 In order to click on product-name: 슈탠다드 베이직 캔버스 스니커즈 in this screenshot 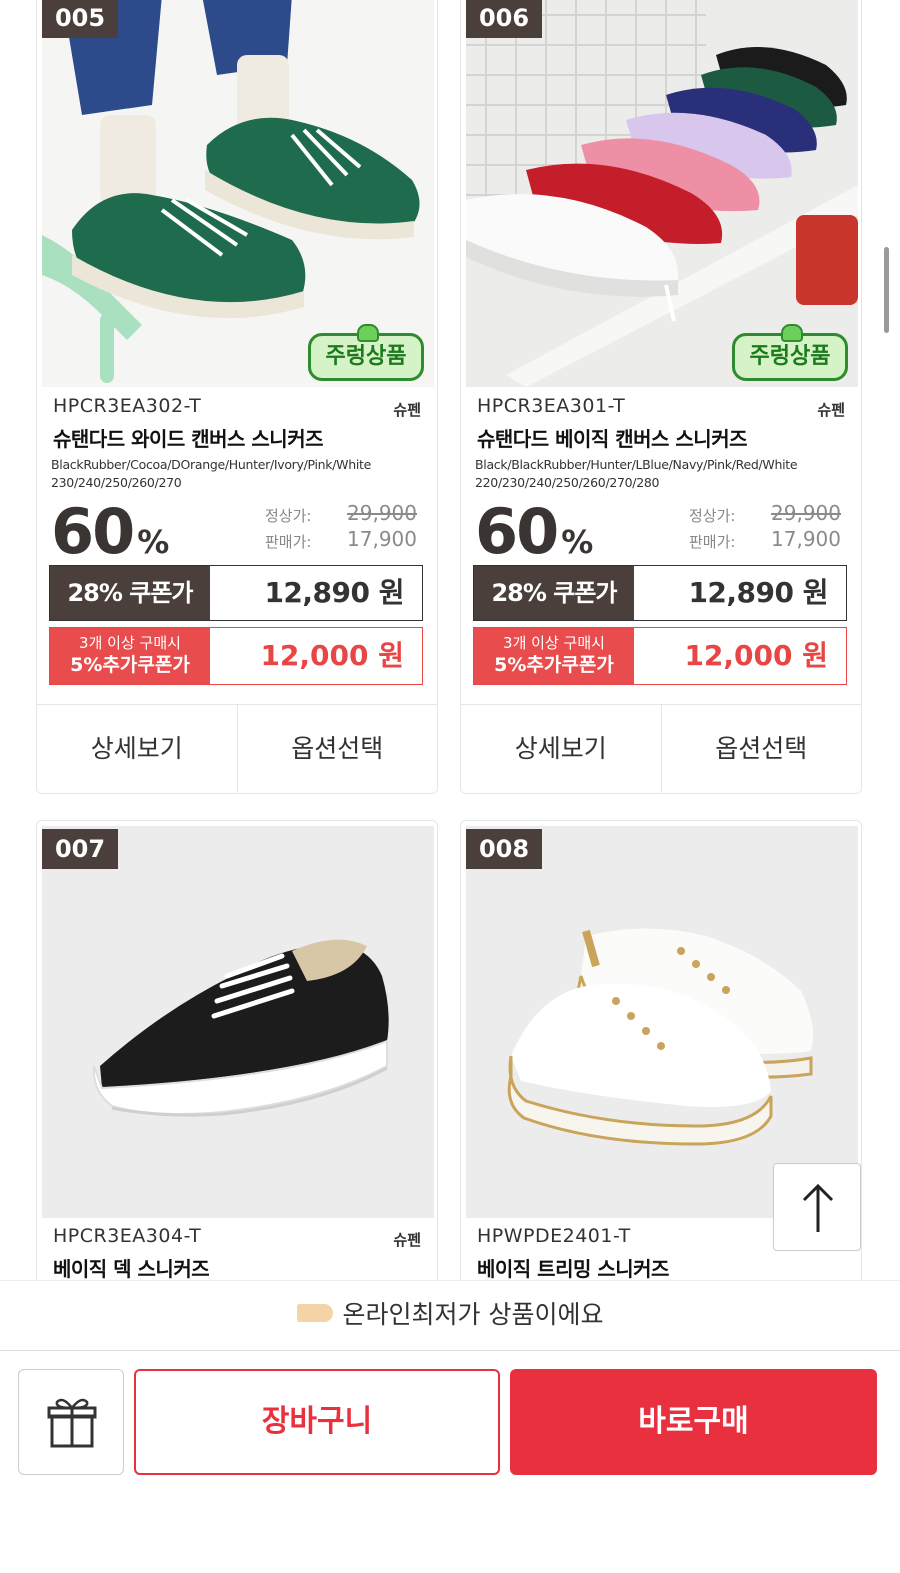, I will do `click(612, 439)`.